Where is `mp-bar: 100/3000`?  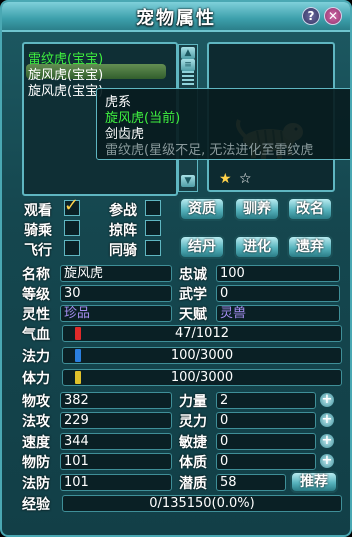 mp-bar: 100/3000 is located at coordinates (202, 355).